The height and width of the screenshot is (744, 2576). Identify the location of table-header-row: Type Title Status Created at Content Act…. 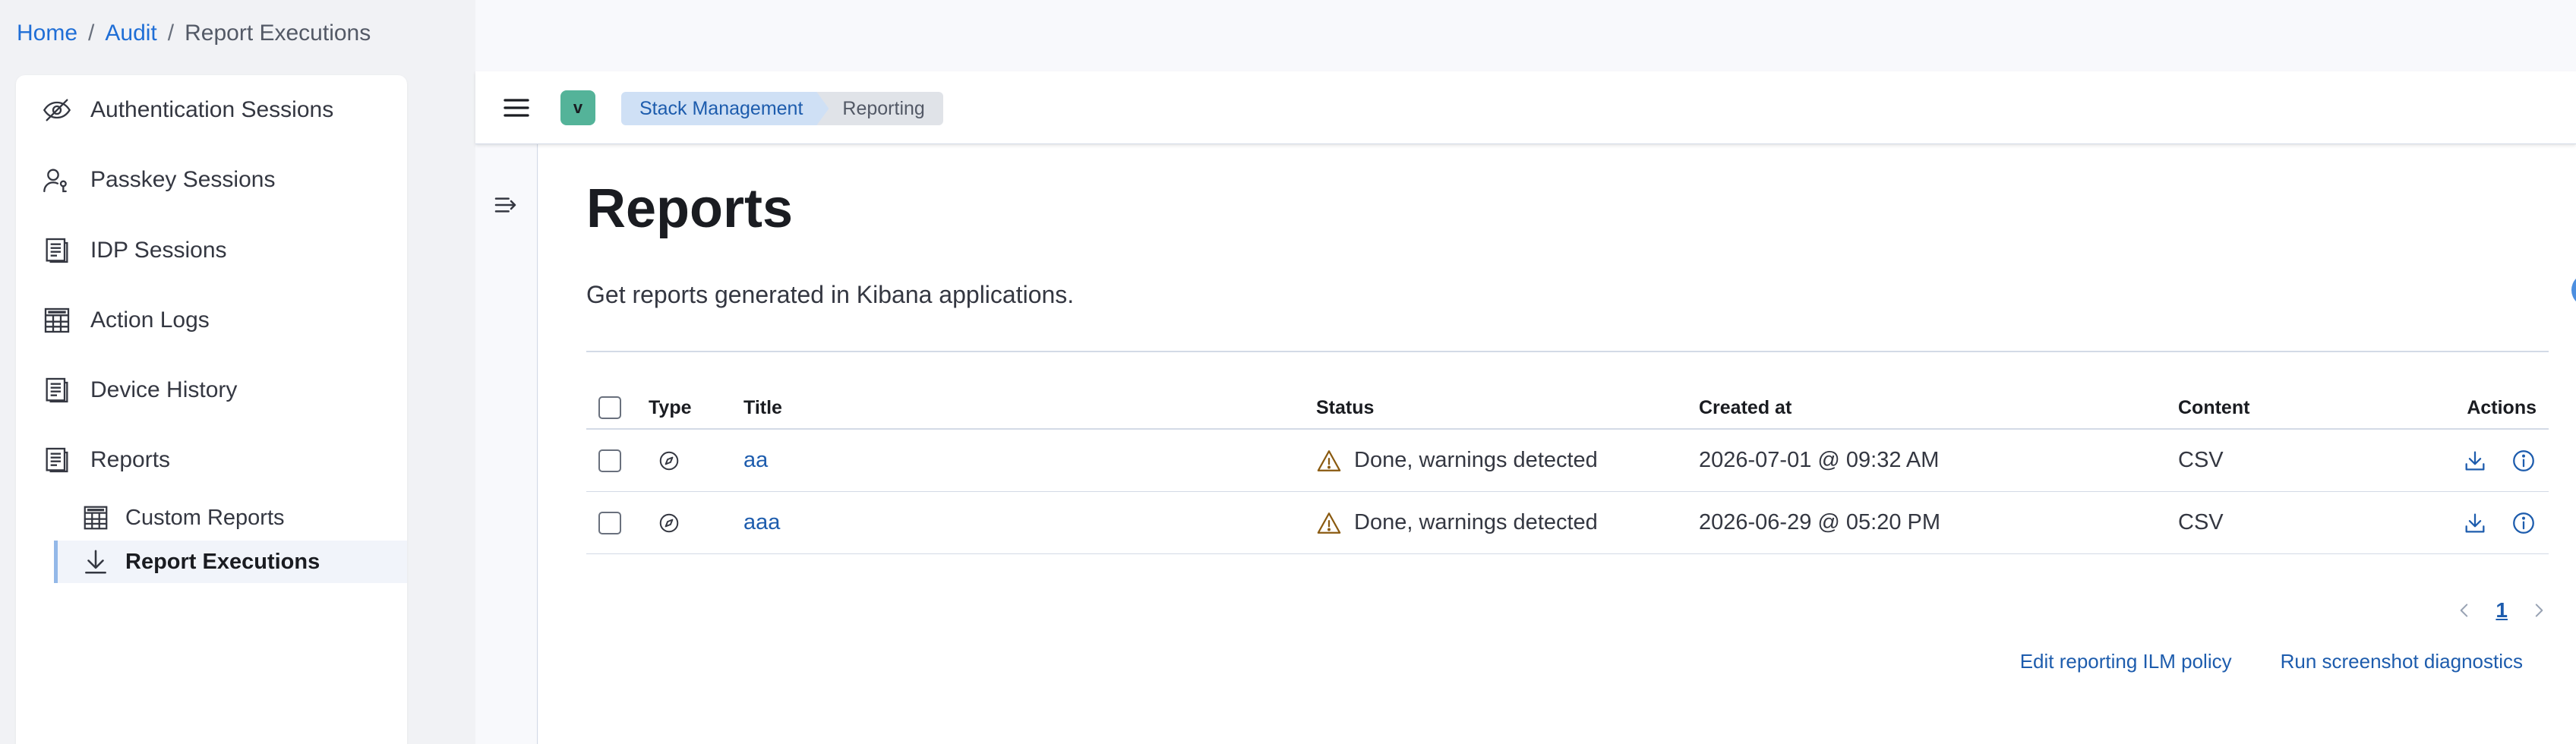
(1568, 408).